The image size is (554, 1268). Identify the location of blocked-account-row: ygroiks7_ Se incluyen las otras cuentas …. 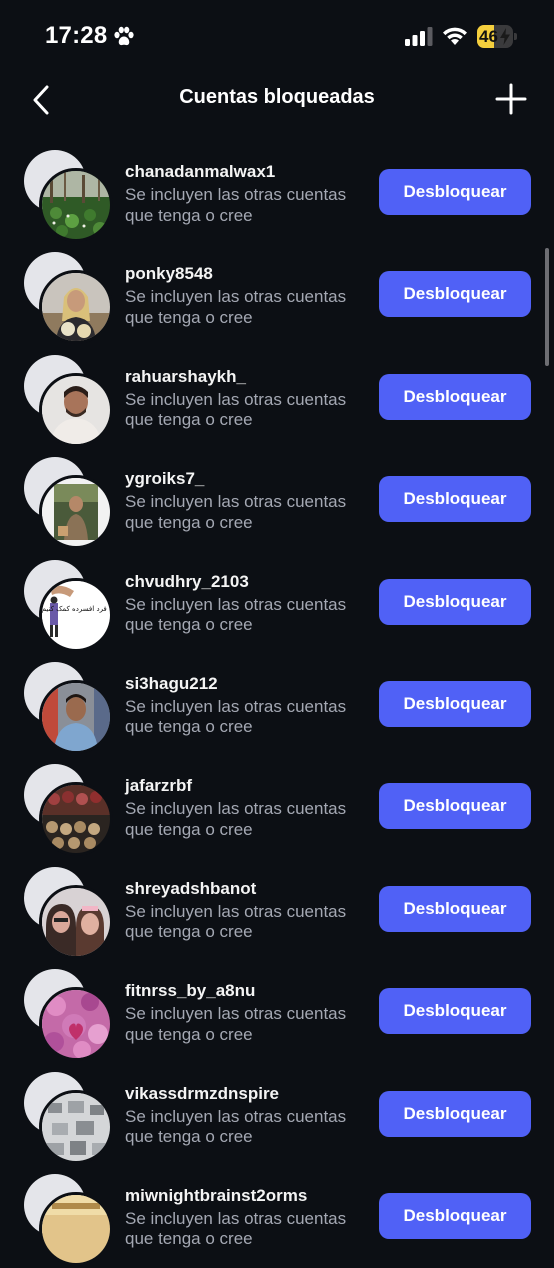
(277, 500).